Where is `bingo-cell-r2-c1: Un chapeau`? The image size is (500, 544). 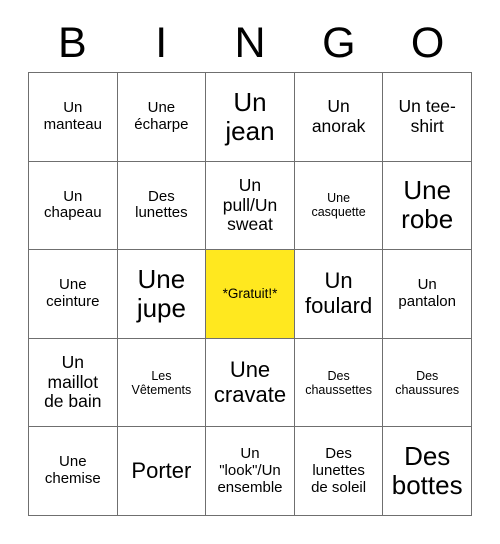
bingo-cell-r2-c1: Un chapeau is located at coordinates (73, 206).